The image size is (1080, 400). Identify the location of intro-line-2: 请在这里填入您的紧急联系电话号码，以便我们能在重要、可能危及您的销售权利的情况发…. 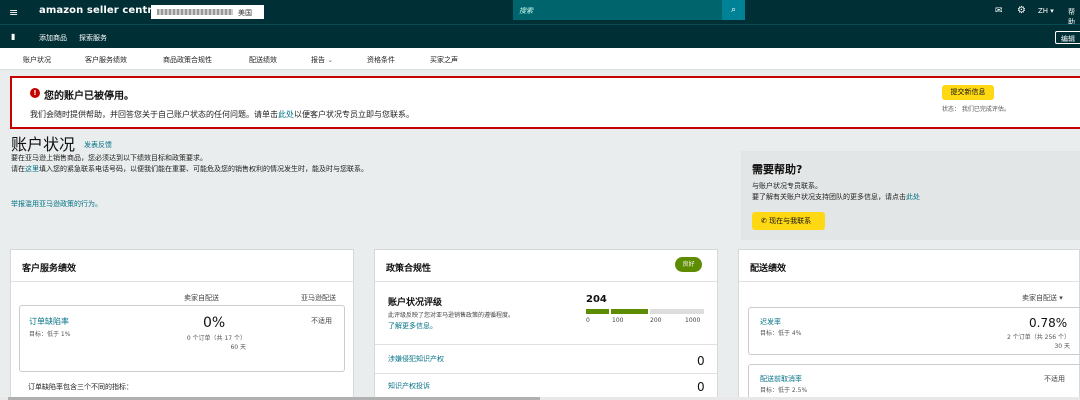
(191, 169).